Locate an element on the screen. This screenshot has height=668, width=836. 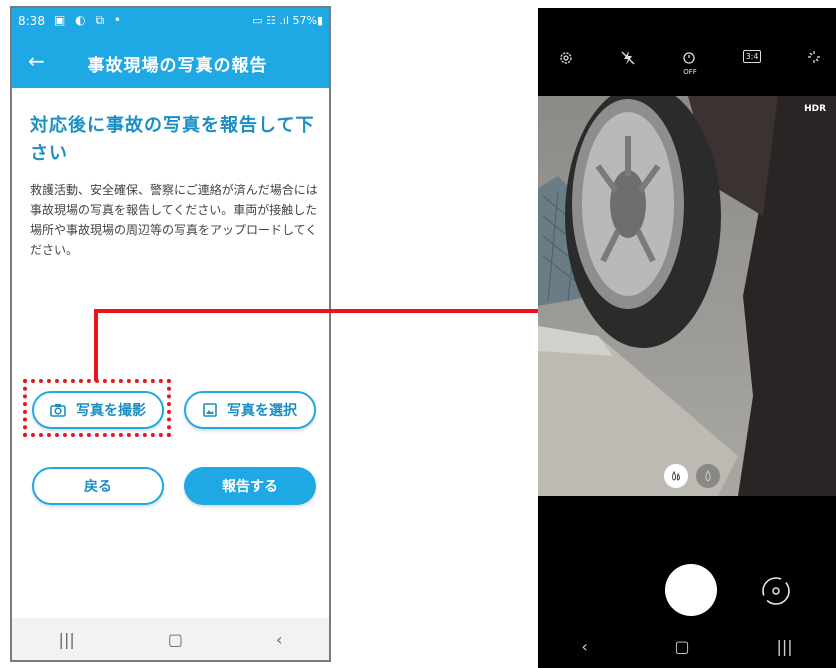
hdr-label: HDR is located at coordinates (815, 109).